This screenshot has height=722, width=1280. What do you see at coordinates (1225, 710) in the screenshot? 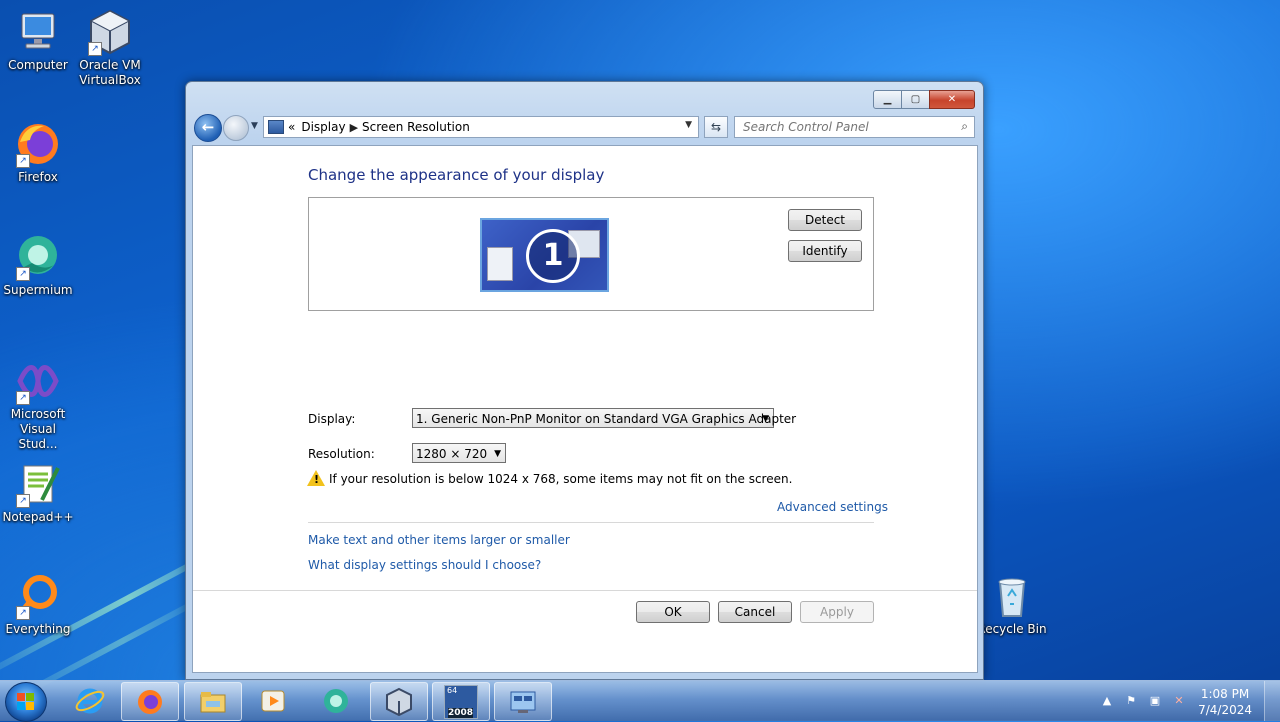
I see `clock-date: 7/4/2024` at bounding box center [1225, 710].